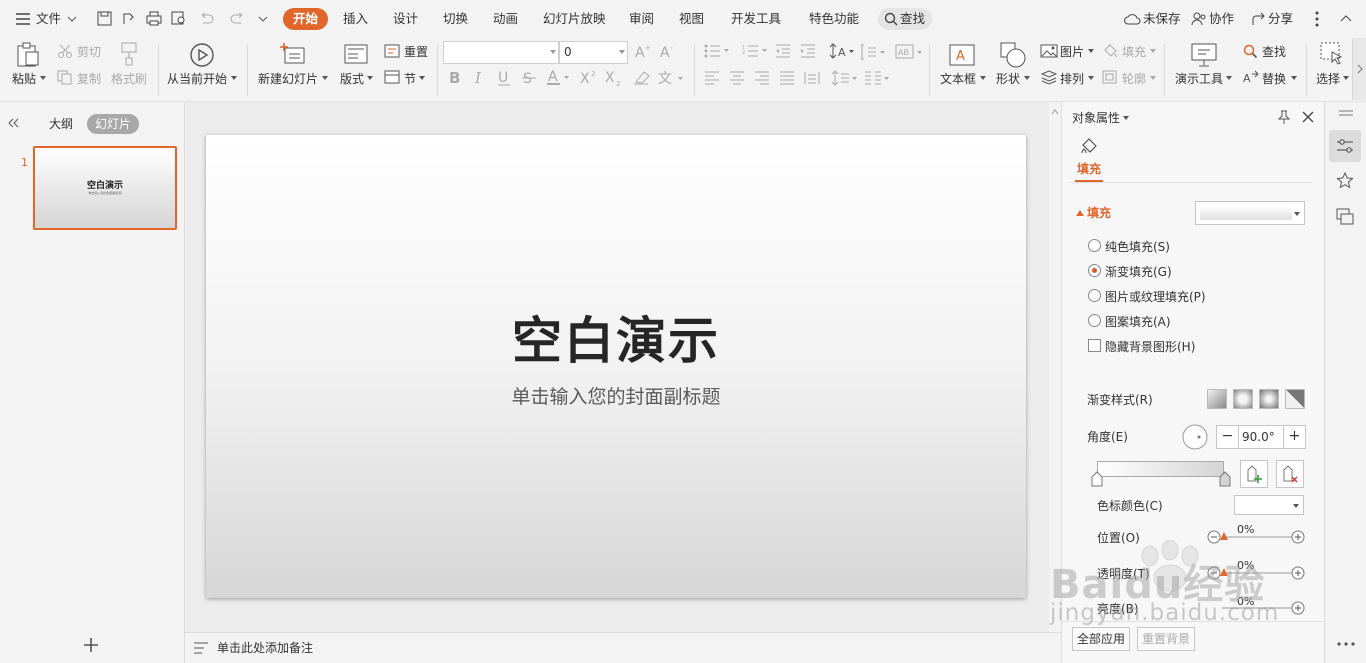 The height and width of the screenshot is (663, 1366). Describe the element at coordinates (873, 52) in the screenshot. I see `text-direction-icon` at that location.